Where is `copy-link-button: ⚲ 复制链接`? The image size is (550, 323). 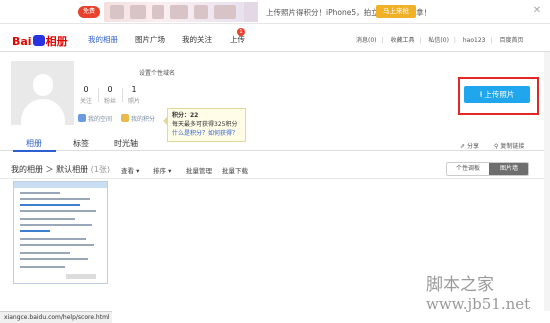
copy-link-button: ⚲ 复制链接 is located at coordinates (509, 145).